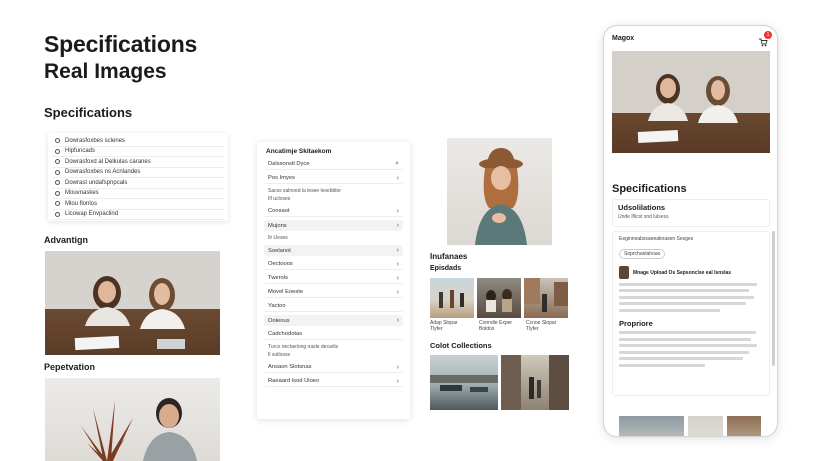  I want to click on mobile-hero-photo, so click(691, 102).